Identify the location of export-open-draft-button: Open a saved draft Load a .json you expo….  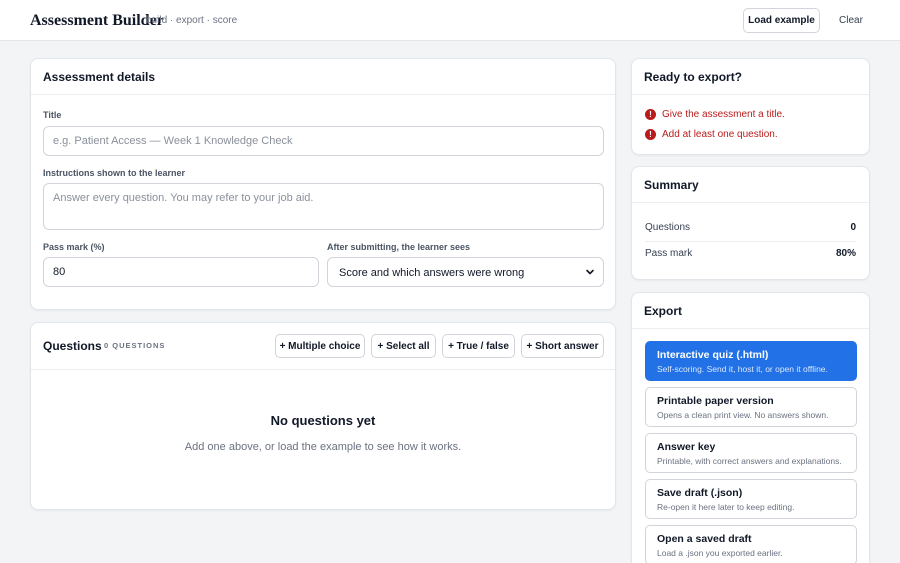
(751, 544).